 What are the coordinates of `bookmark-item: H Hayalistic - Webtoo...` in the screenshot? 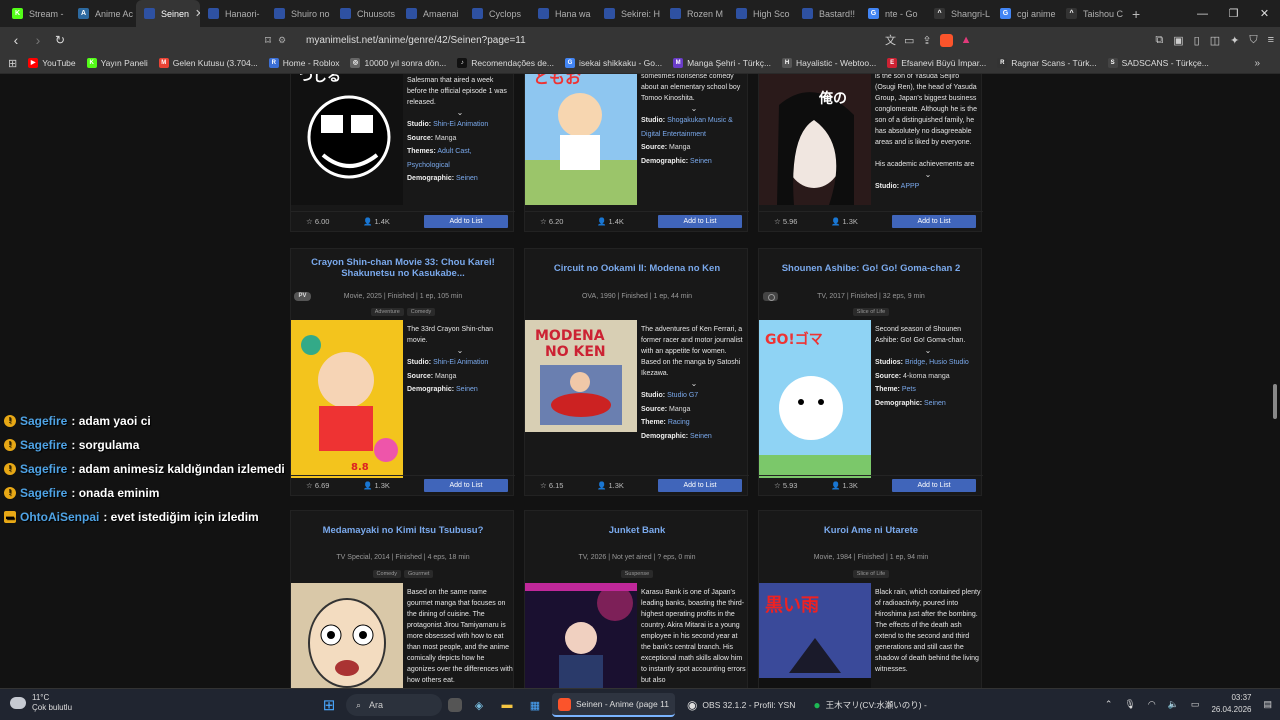 It's located at (829, 63).